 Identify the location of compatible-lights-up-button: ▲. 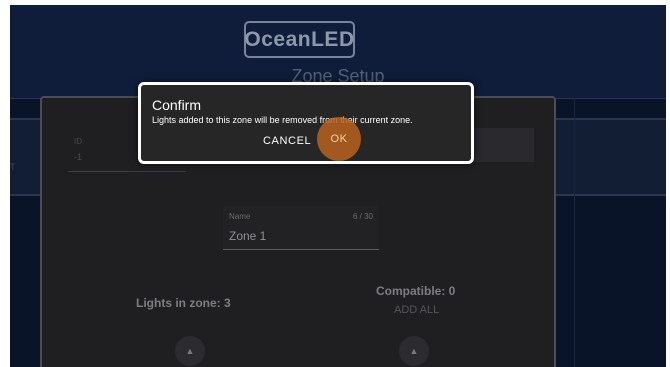
(414, 351).